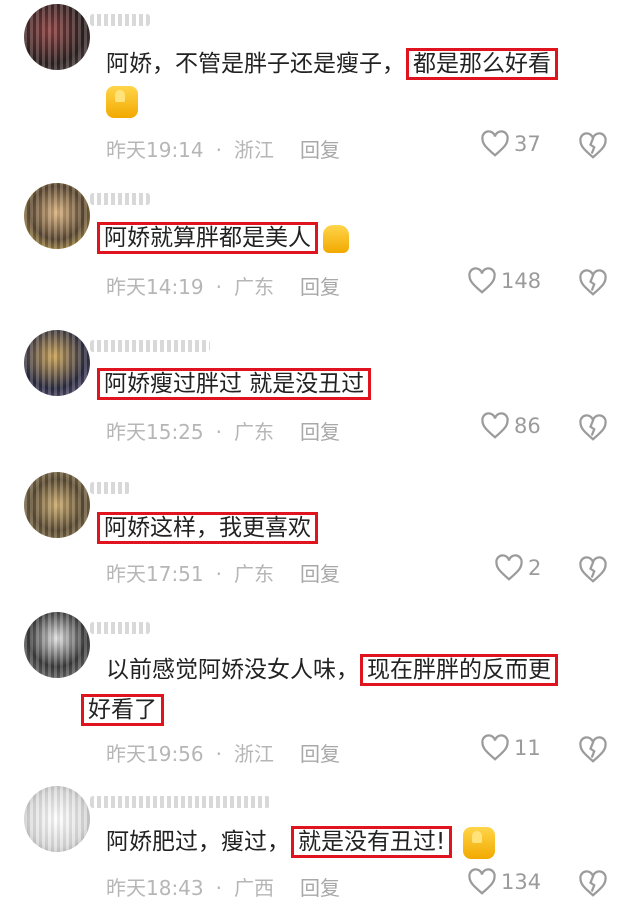 This screenshot has width=640, height=904. I want to click on comment-text: 阿娇就算胖都是美人, so click(222, 238).